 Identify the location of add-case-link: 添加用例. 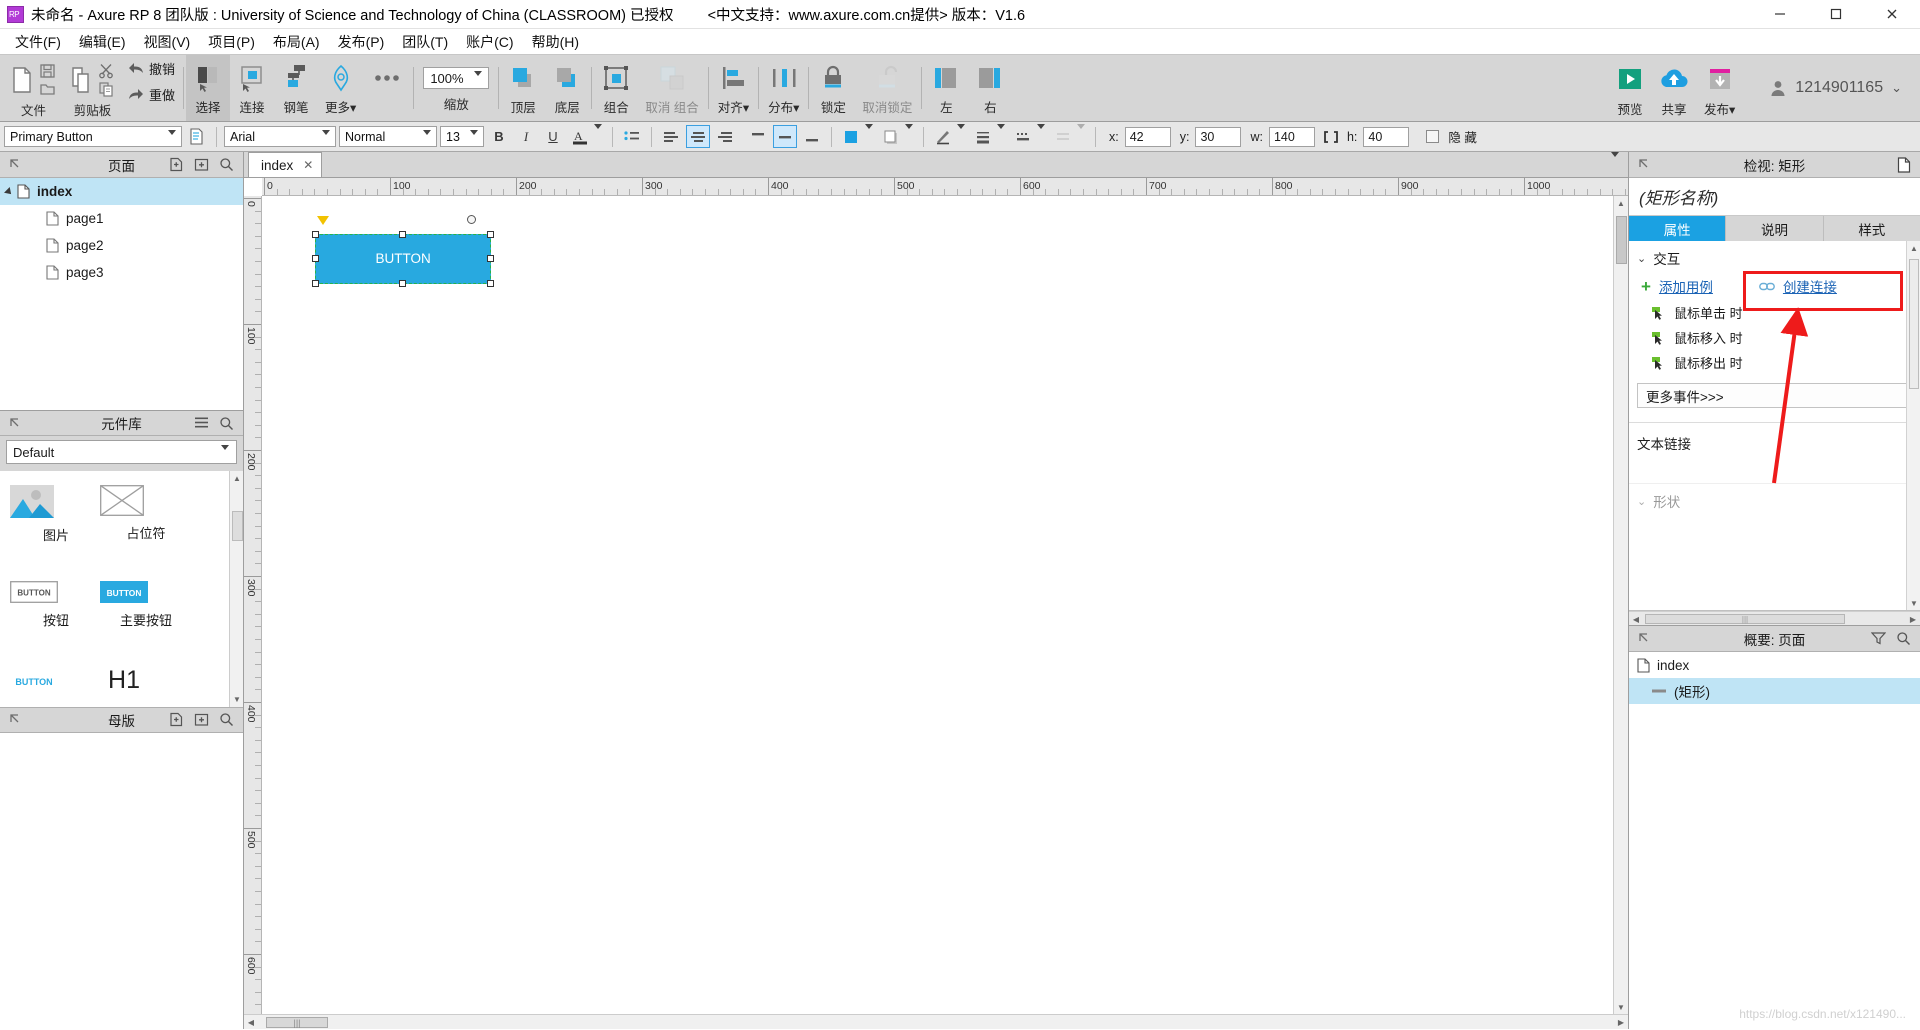
(1686, 286).